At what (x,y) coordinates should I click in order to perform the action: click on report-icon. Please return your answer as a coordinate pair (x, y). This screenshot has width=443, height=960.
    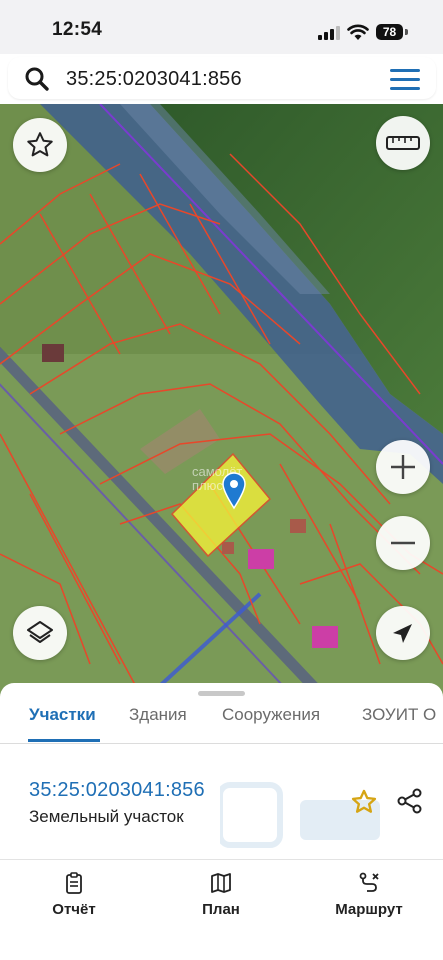
    Looking at the image, I should click on (74, 883).